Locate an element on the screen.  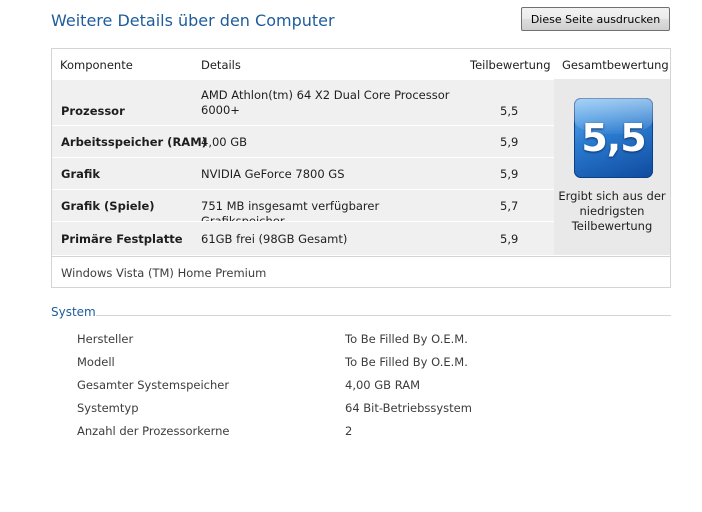
windows-edition-row: Windows Vista (TM) Home Premium is located at coordinates (361, 272).